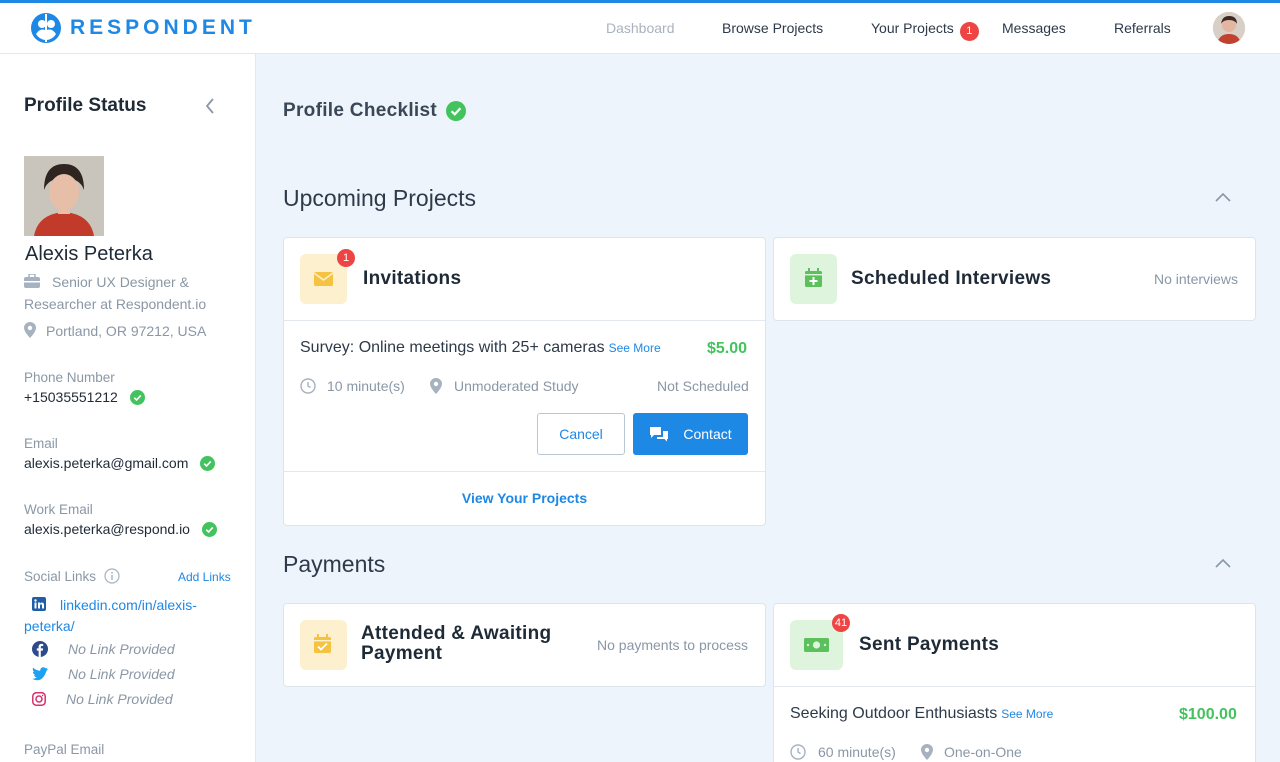 The image size is (1280, 762). I want to click on nav-browse-projects: Browse Projects, so click(772, 28).